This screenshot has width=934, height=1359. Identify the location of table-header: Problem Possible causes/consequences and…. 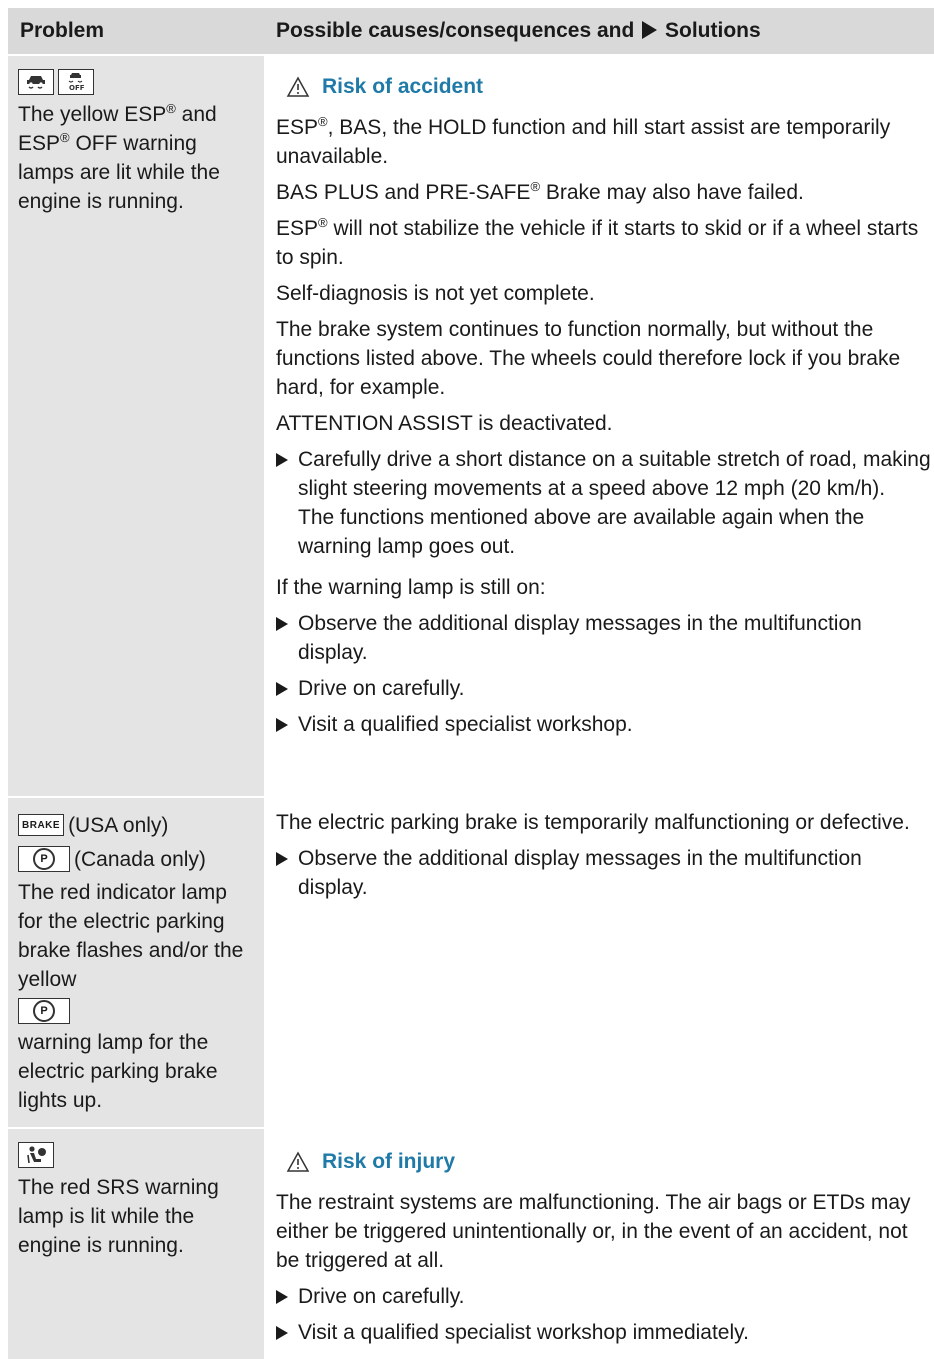
(471, 31).